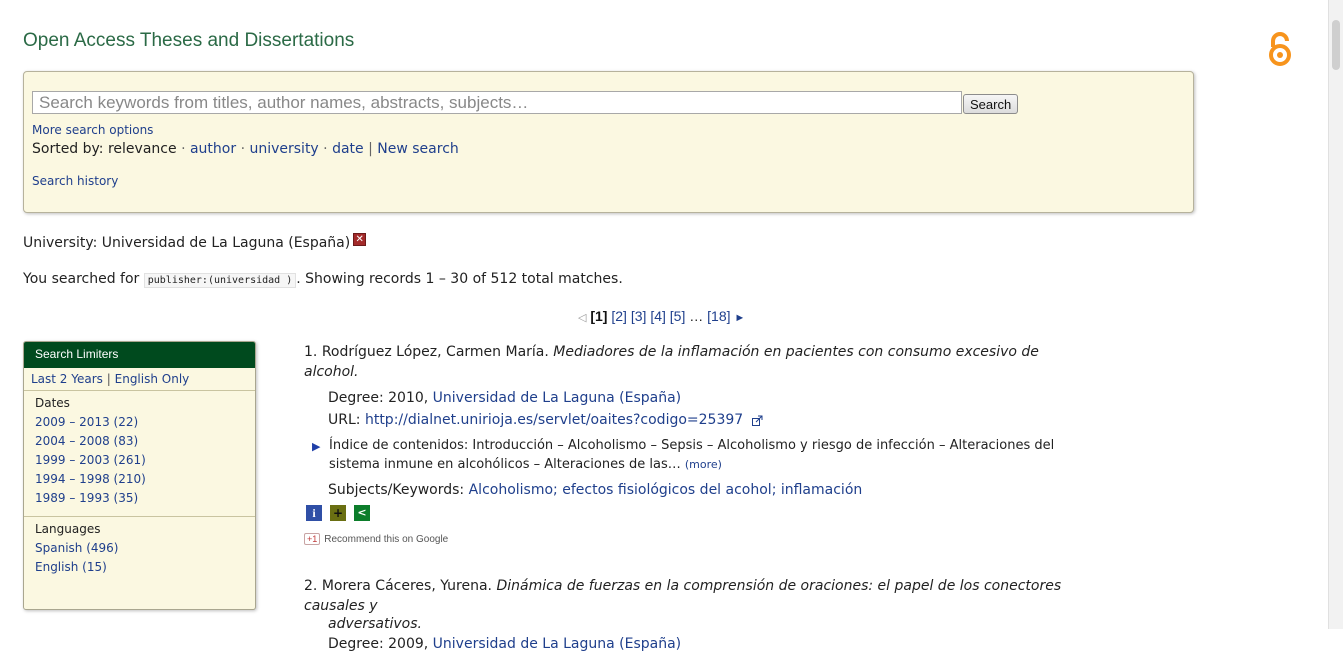  Describe the element at coordinates (408, 398) in the screenshot. I see `degree-year: 2010,` at that location.